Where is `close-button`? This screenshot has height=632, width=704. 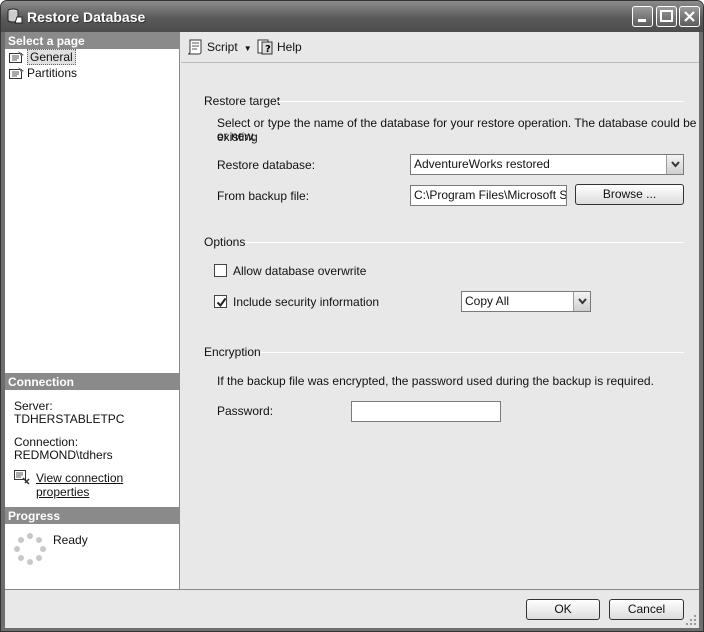 close-button is located at coordinates (689, 16).